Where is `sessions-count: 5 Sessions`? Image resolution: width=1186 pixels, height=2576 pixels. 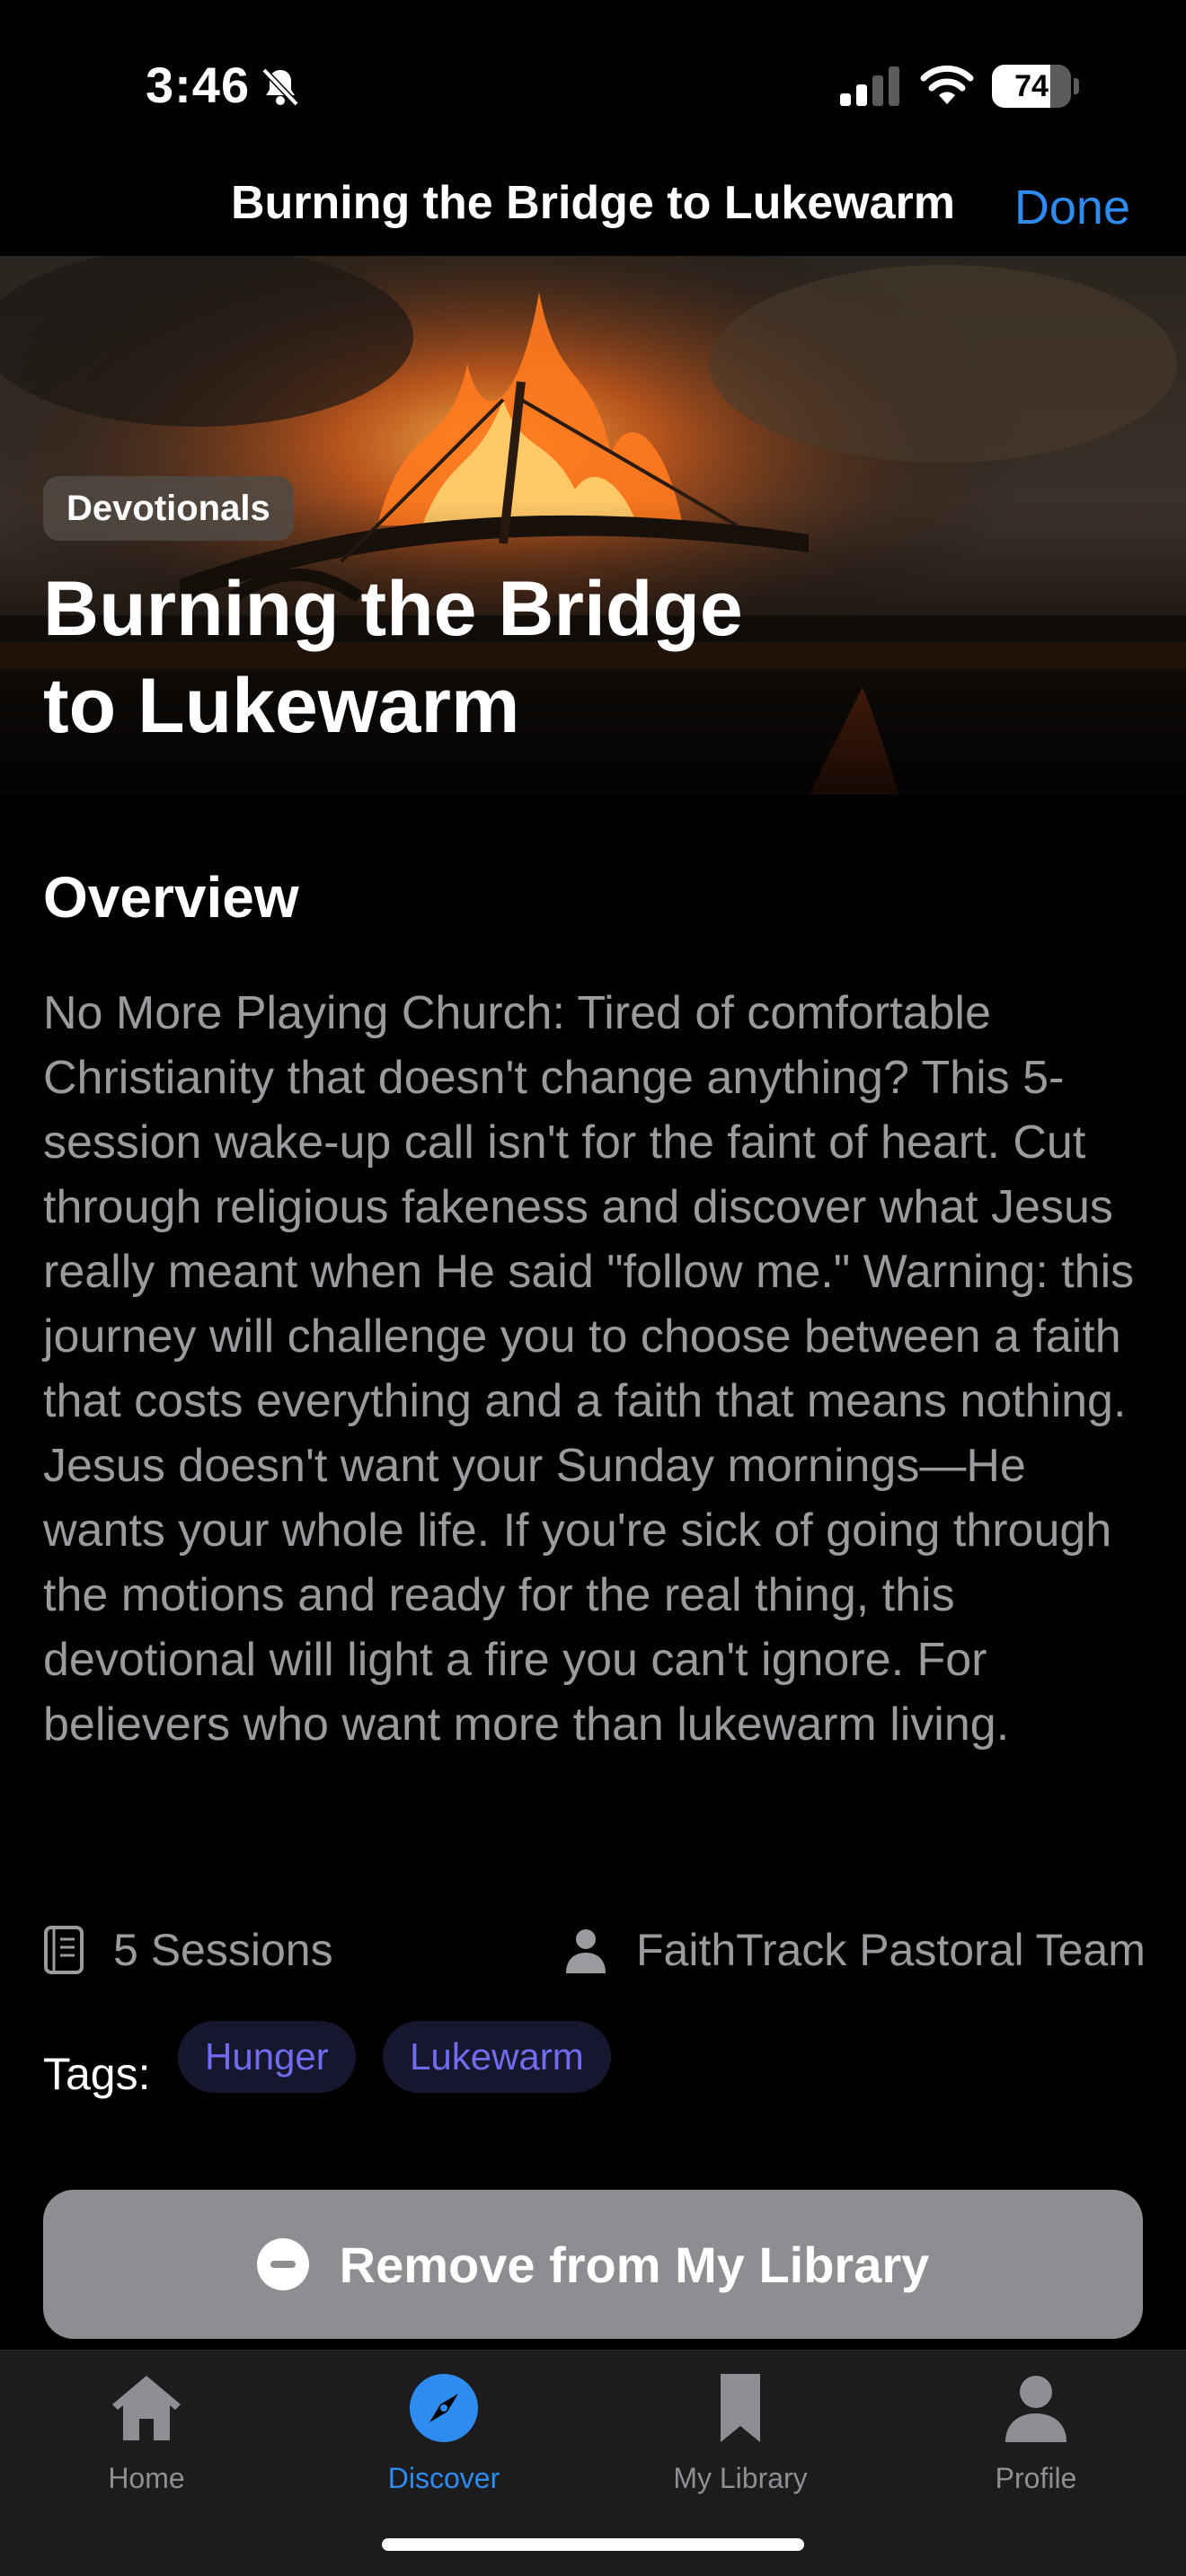
sessions-count: 5 Sessions is located at coordinates (223, 1950).